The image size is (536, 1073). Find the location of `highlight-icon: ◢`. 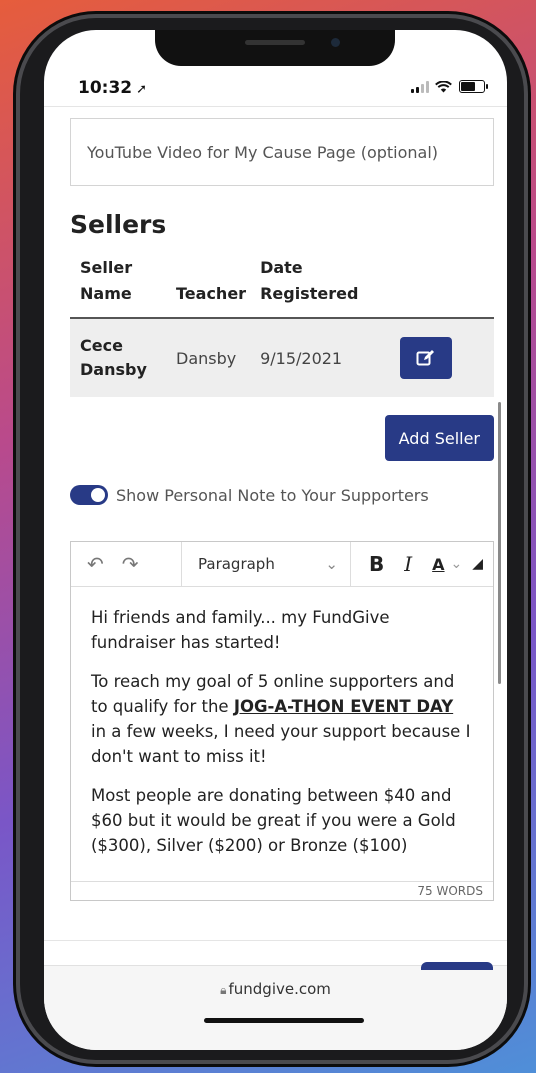

highlight-icon: ◢ is located at coordinates (477, 564).